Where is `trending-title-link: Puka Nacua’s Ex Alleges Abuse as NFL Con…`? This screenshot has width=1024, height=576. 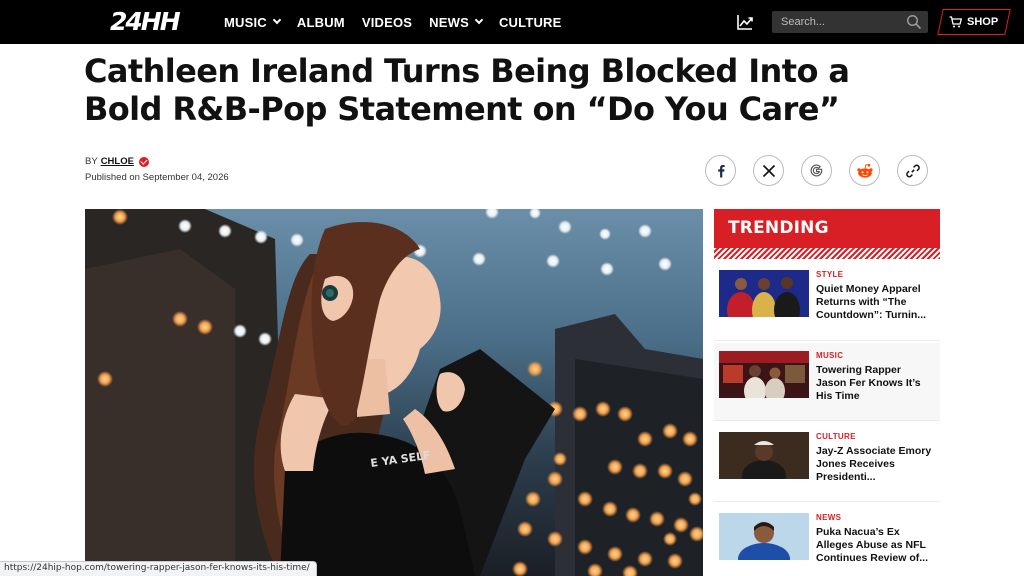
trending-title-link: Puka Nacua’s Ex Alleges Abuse as NFL Con… is located at coordinates (875, 545).